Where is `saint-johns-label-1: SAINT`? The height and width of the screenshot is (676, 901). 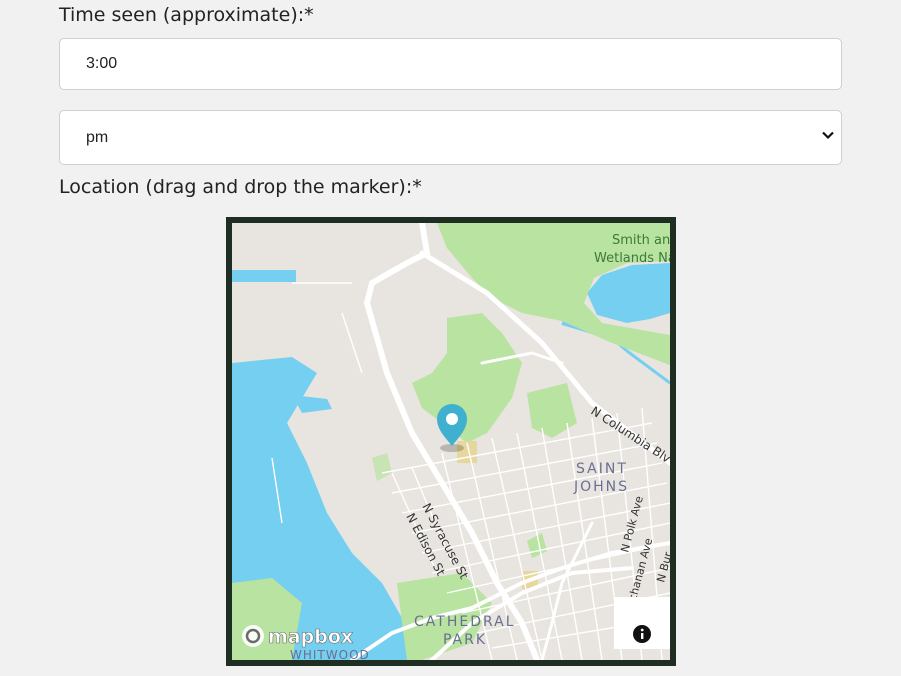
saint-johns-label-1: SAINT is located at coordinates (602, 469).